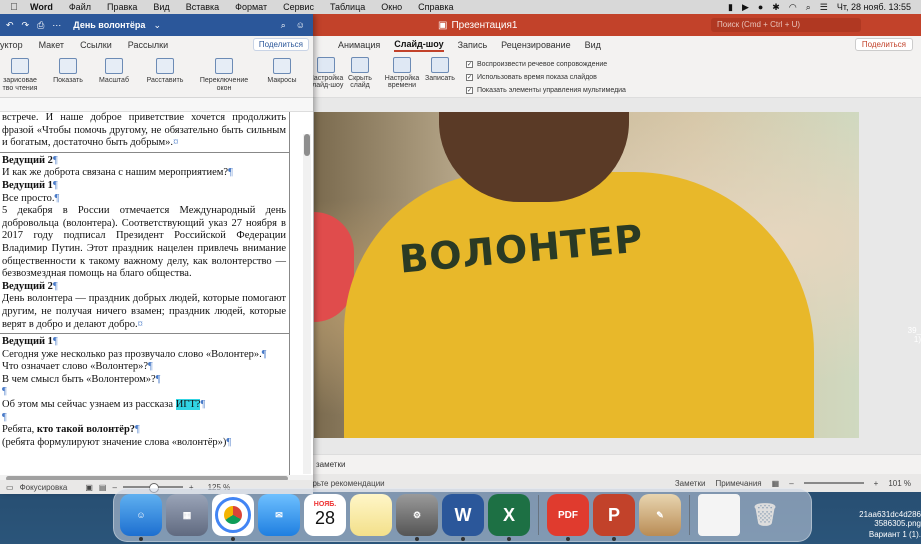  I want to click on notes-icon, so click(371, 515).